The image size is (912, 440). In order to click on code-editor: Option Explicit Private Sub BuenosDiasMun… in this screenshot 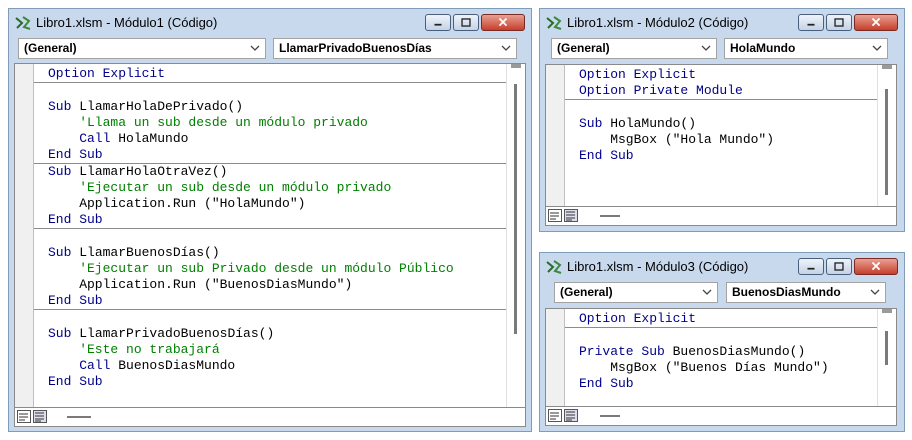, I will do `click(721, 357)`.